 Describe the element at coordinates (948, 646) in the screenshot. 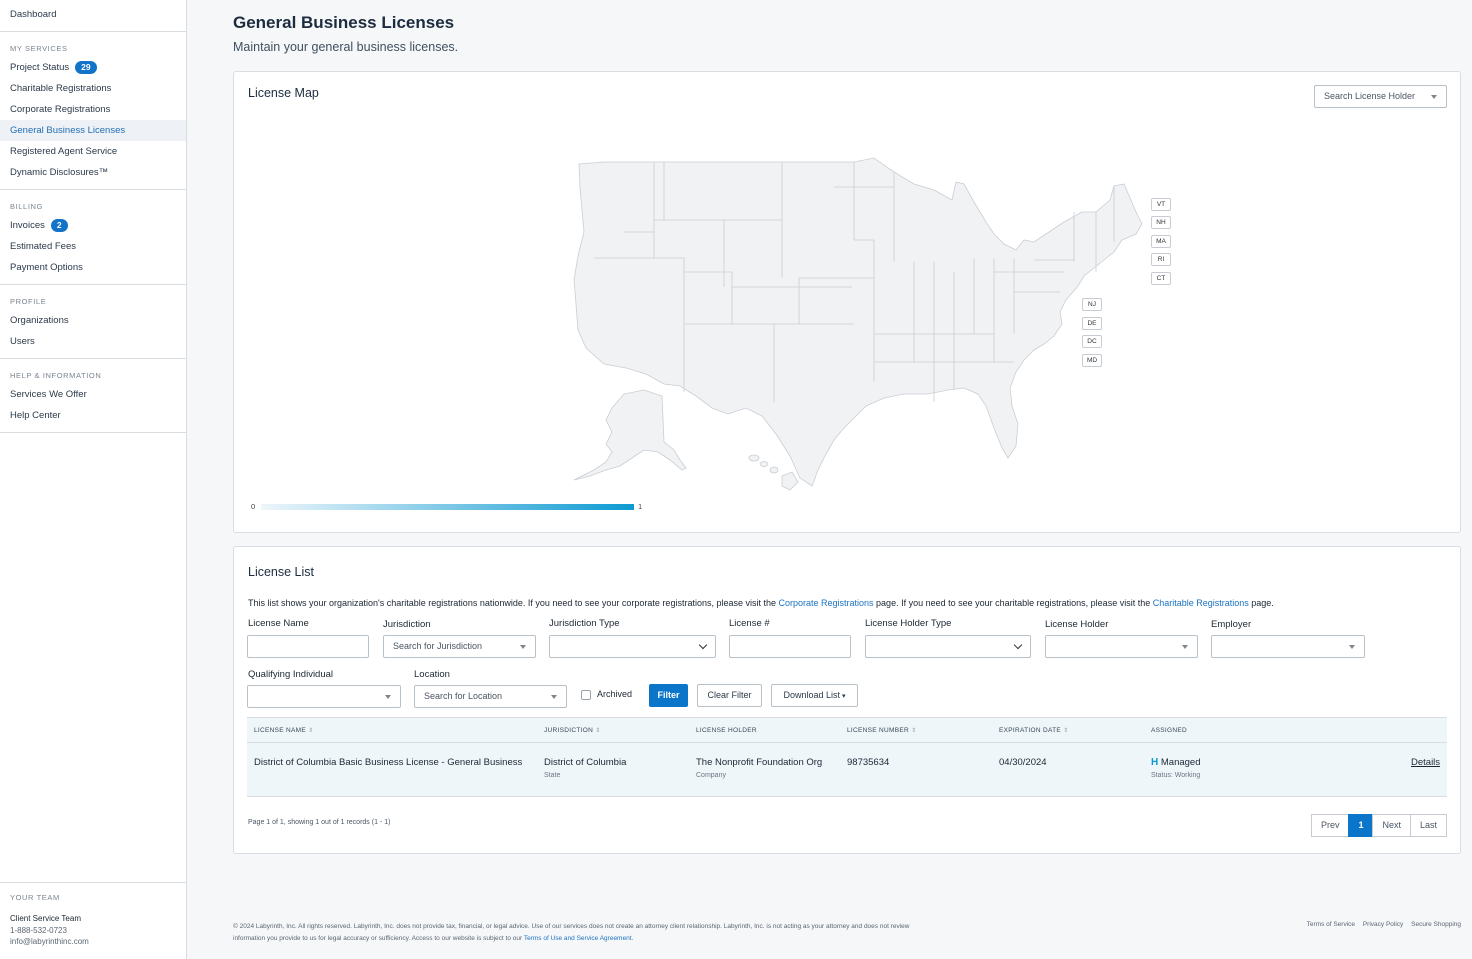

I see `holder-type-select` at that location.